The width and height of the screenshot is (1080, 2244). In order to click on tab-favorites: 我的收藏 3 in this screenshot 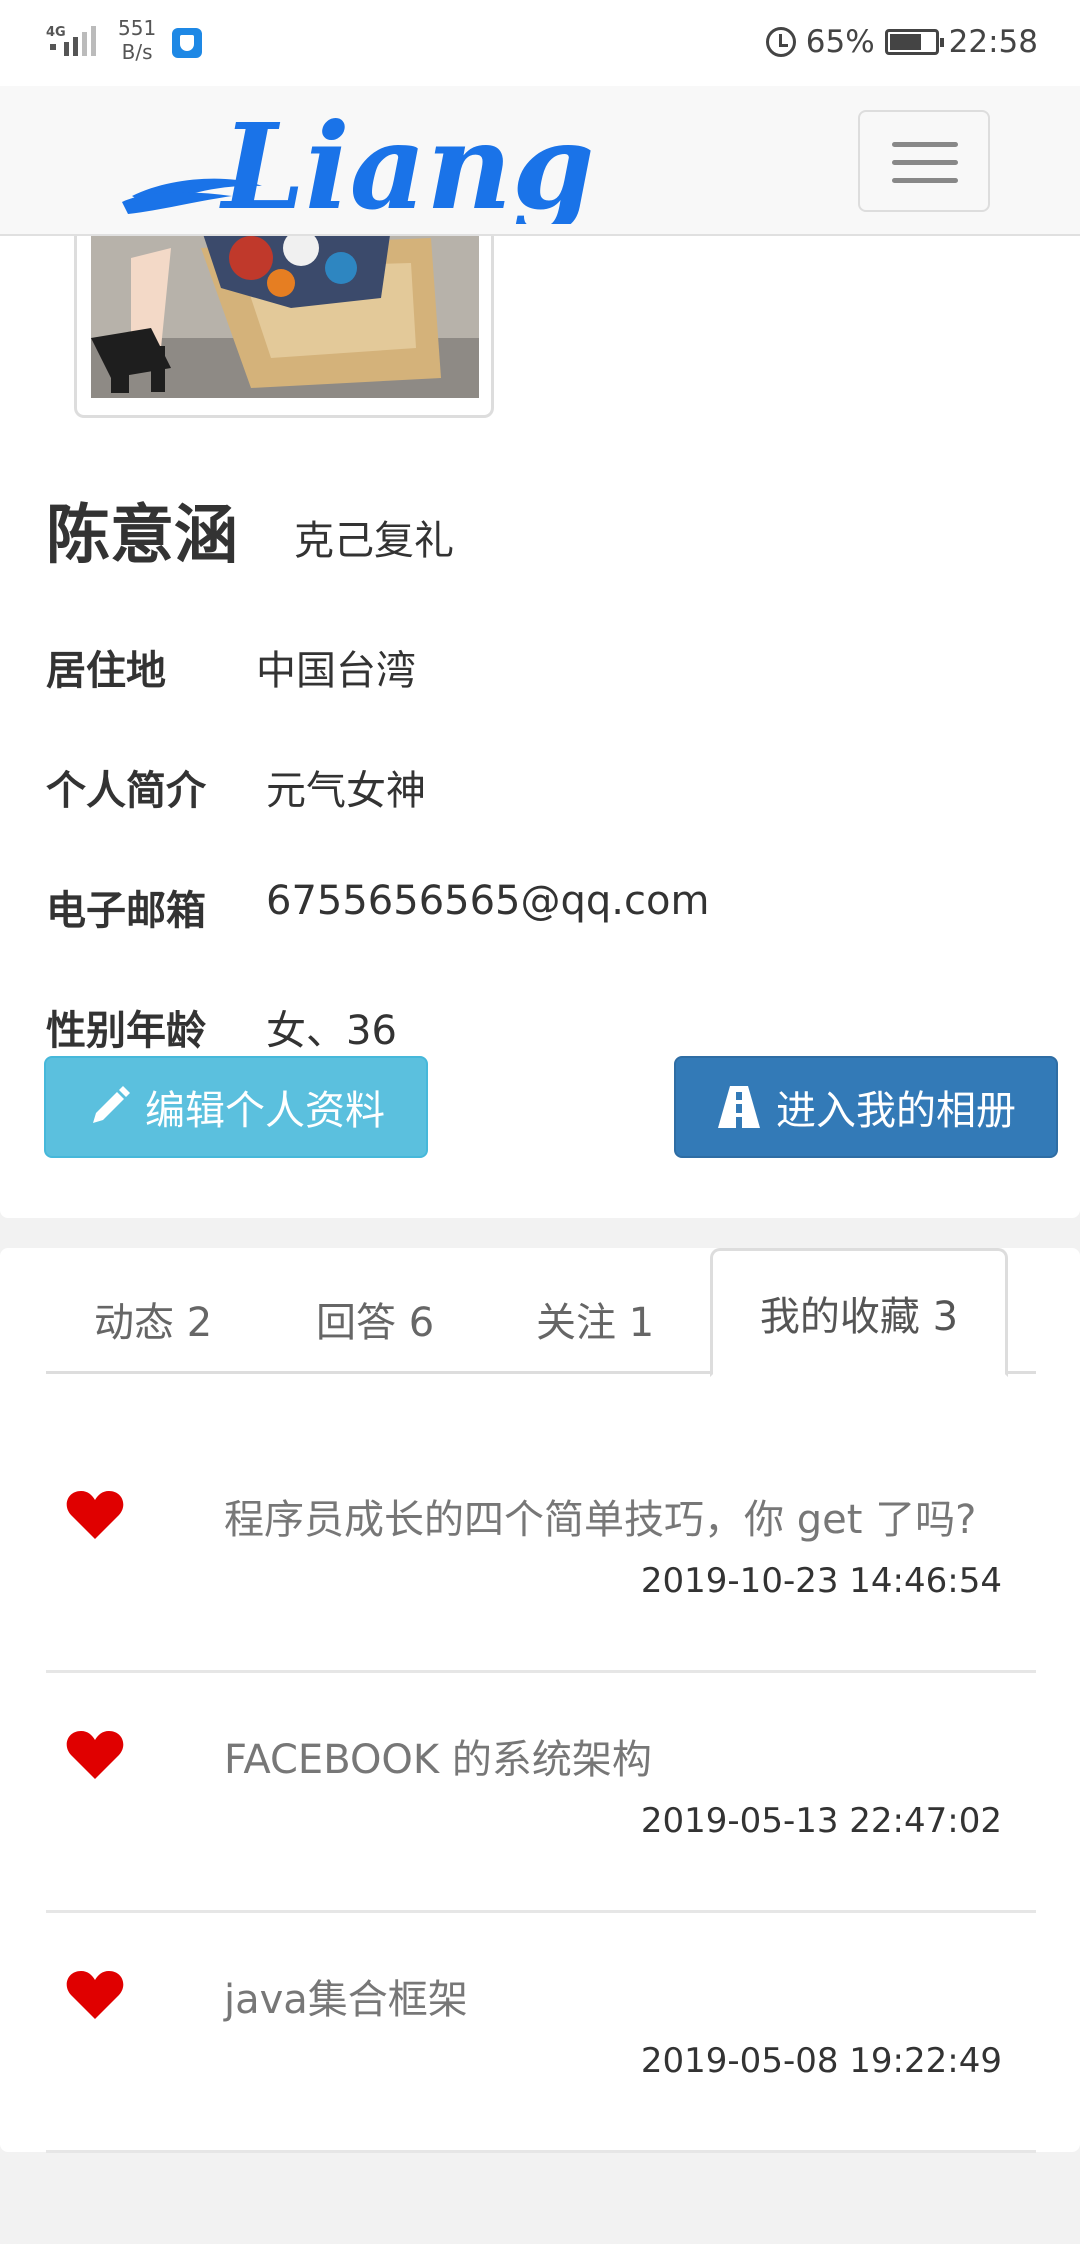, I will do `click(859, 1312)`.